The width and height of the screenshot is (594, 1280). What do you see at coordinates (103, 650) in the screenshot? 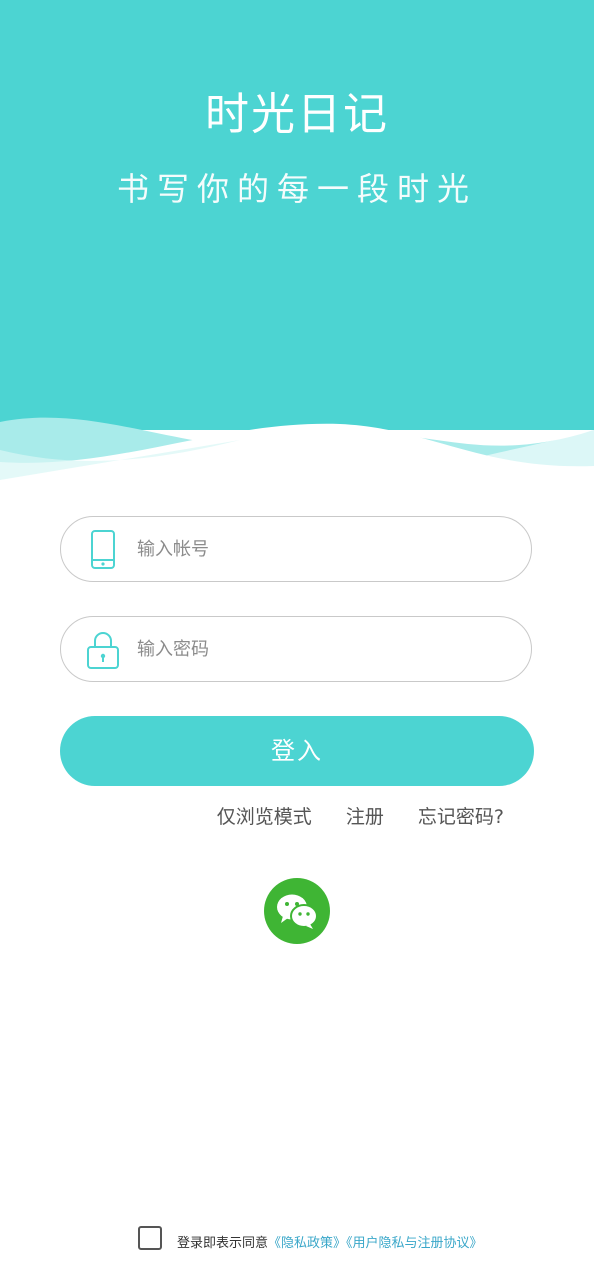
I see `lock-icon` at bounding box center [103, 650].